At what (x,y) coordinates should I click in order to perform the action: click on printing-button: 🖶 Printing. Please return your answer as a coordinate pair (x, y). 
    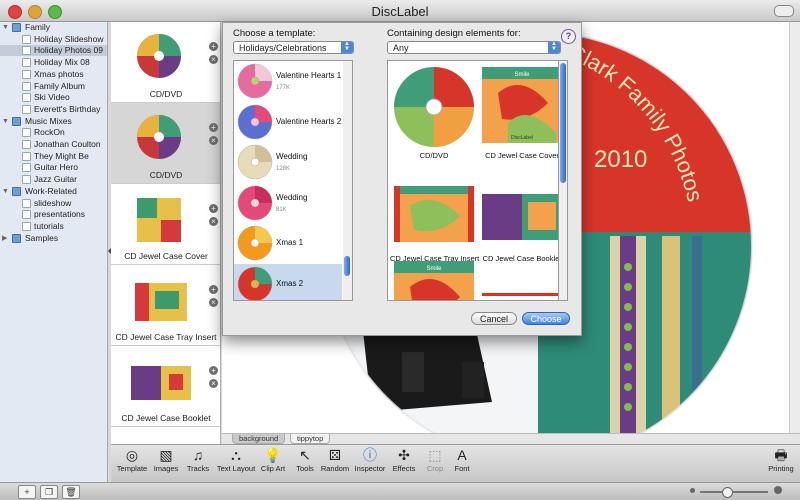
    Looking at the image, I should click on (781, 463).